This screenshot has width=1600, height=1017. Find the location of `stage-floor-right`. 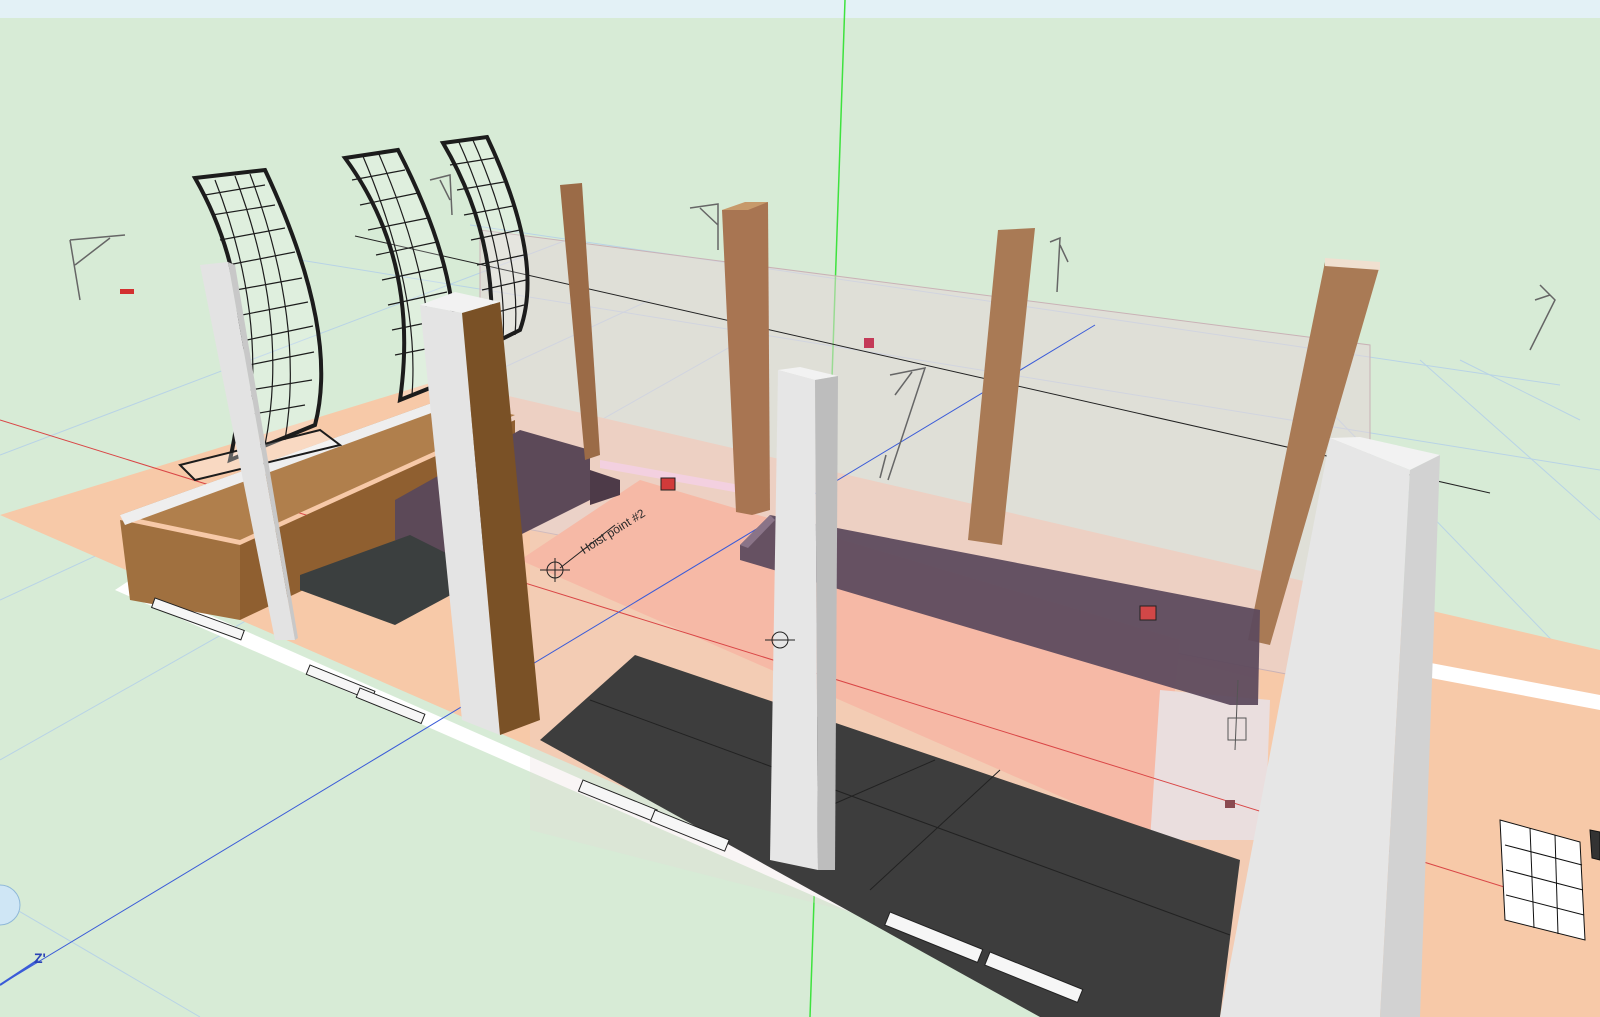

stage-floor-right is located at coordinates (1210, 765).